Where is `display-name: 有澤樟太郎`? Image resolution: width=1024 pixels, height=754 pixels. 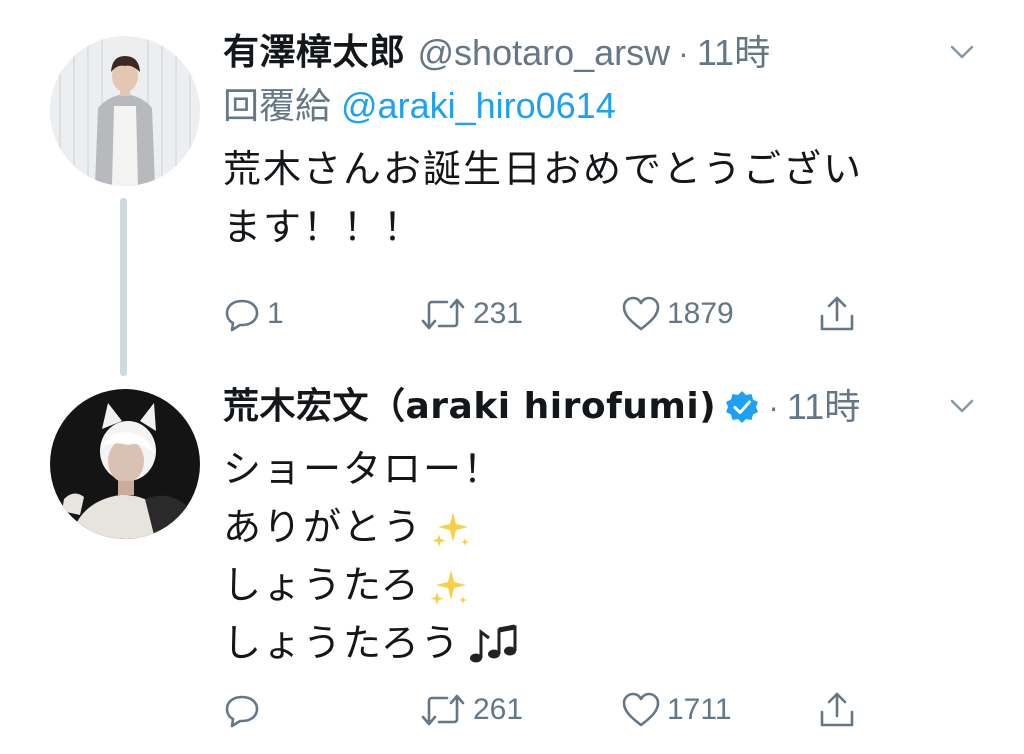
display-name: 有澤樟太郎 is located at coordinates (314, 53).